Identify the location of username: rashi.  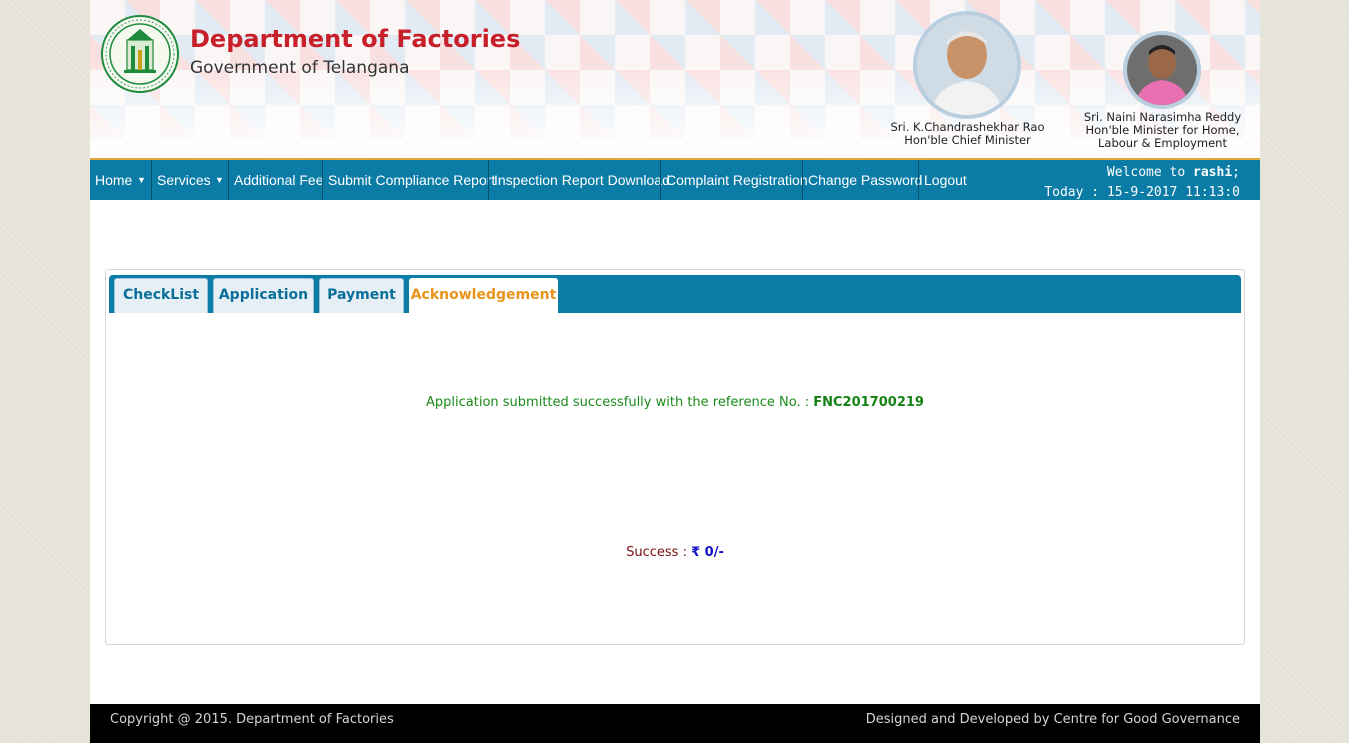
(1213, 172).